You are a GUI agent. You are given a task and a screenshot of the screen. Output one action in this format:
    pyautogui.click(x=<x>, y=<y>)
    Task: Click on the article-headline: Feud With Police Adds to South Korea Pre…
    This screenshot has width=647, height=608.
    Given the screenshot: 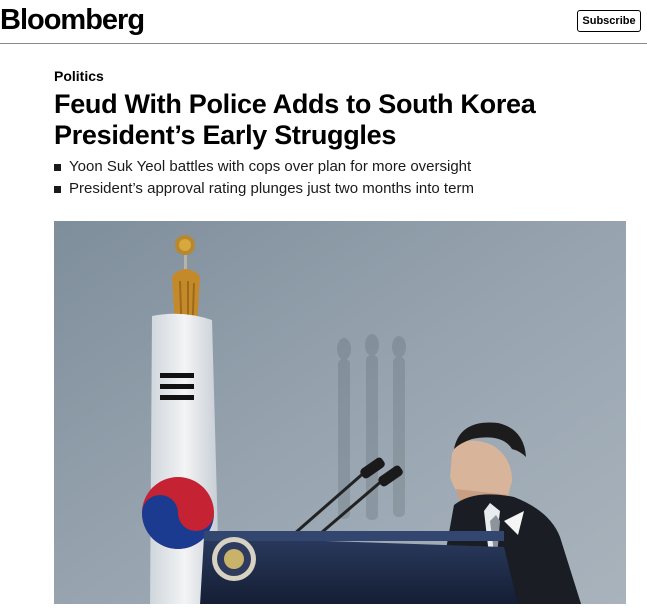 What is the action you would take?
    pyautogui.click(x=295, y=119)
    